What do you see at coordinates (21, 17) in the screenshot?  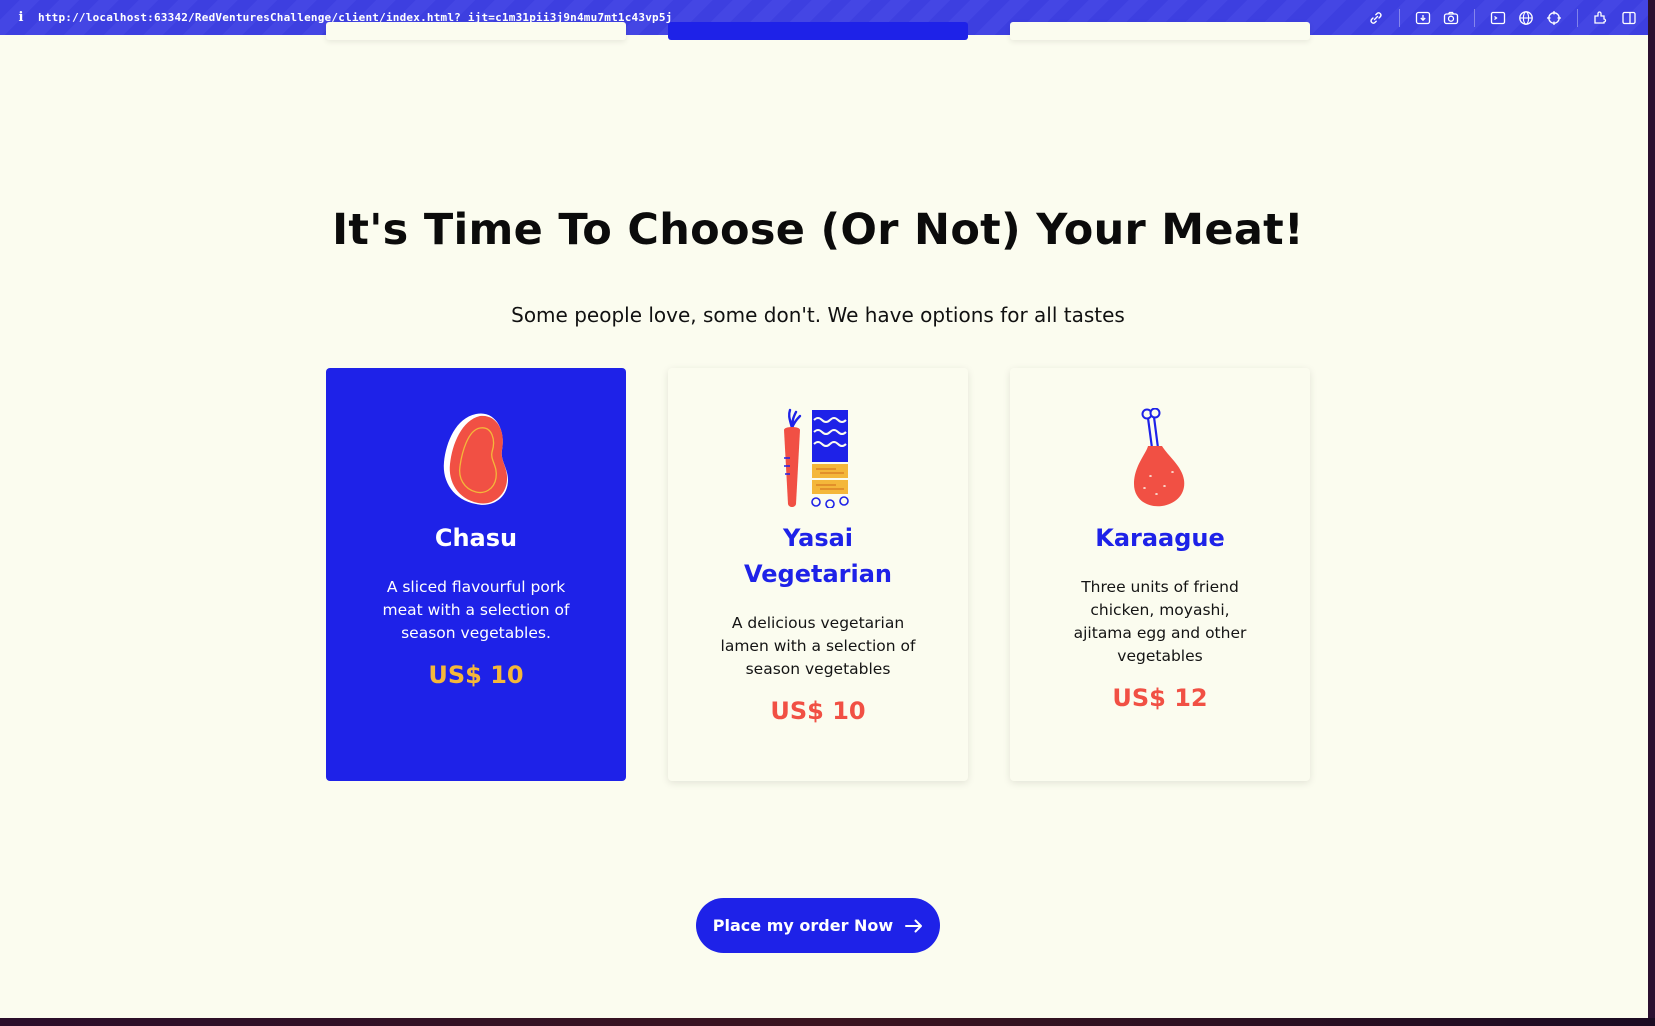 I see `info-icon: i` at bounding box center [21, 17].